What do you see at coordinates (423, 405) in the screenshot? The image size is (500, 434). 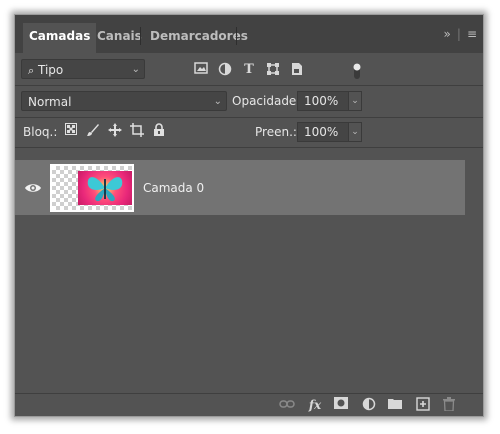 I see `new-layer-icon` at bounding box center [423, 405].